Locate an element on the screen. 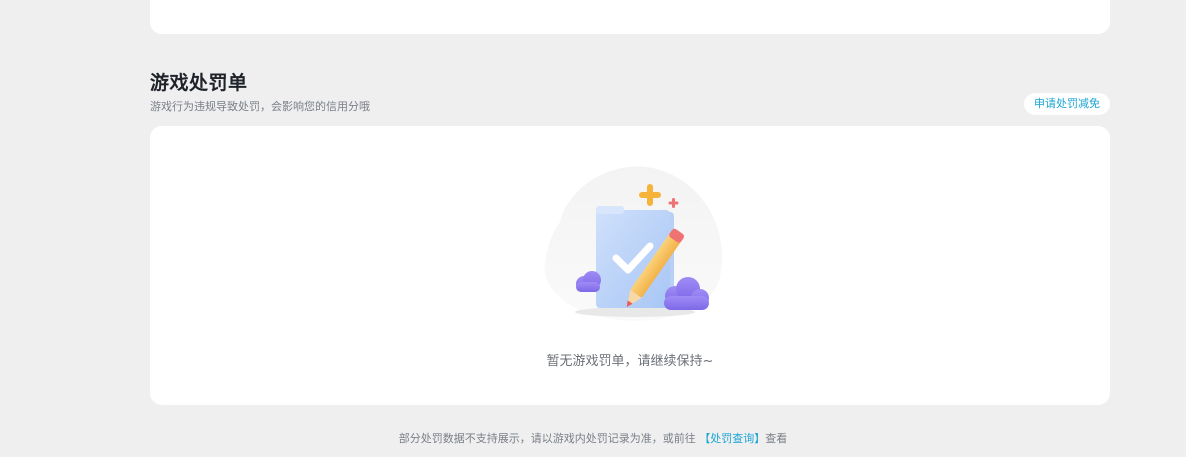 Image resolution: width=1186 pixels, height=457 pixels. penalty-query-link: 【处罚查询】 is located at coordinates (732, 438).